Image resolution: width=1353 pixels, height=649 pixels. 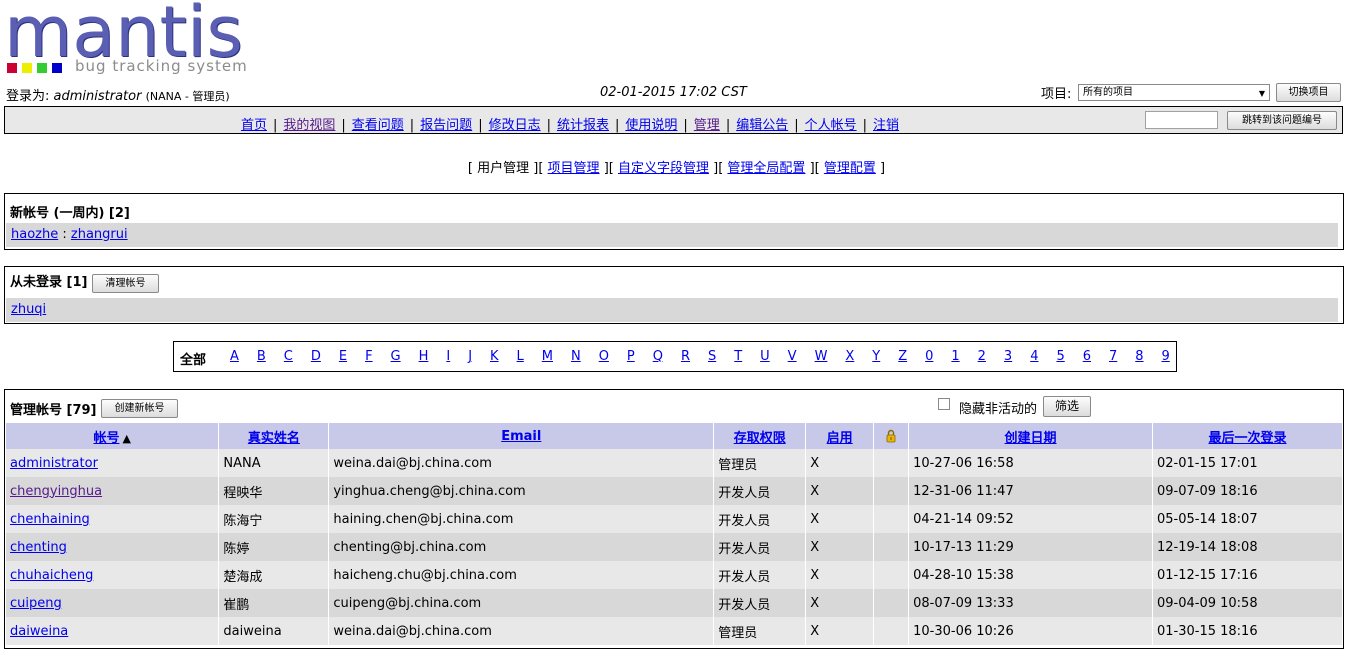 I want to click on filter-letter: K, so click(x=494, y=356).